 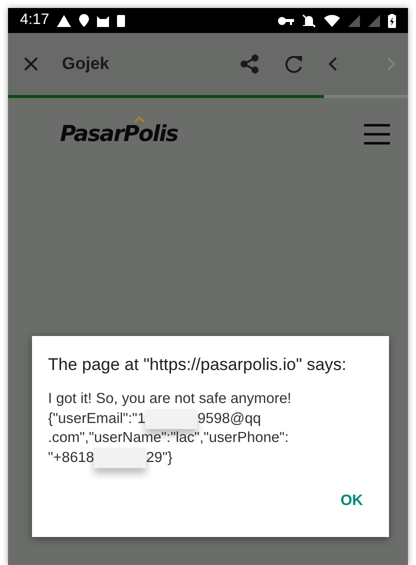 I want to click on share-icon, so click(x=250, y=64).